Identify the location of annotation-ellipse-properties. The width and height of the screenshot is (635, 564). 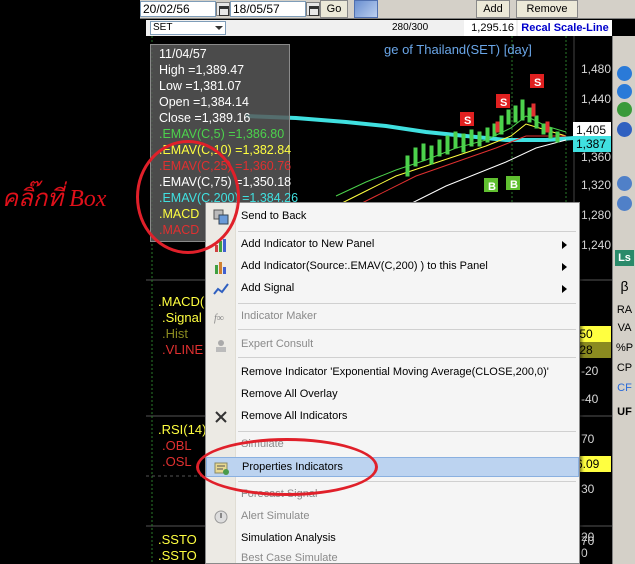
(287, 467).